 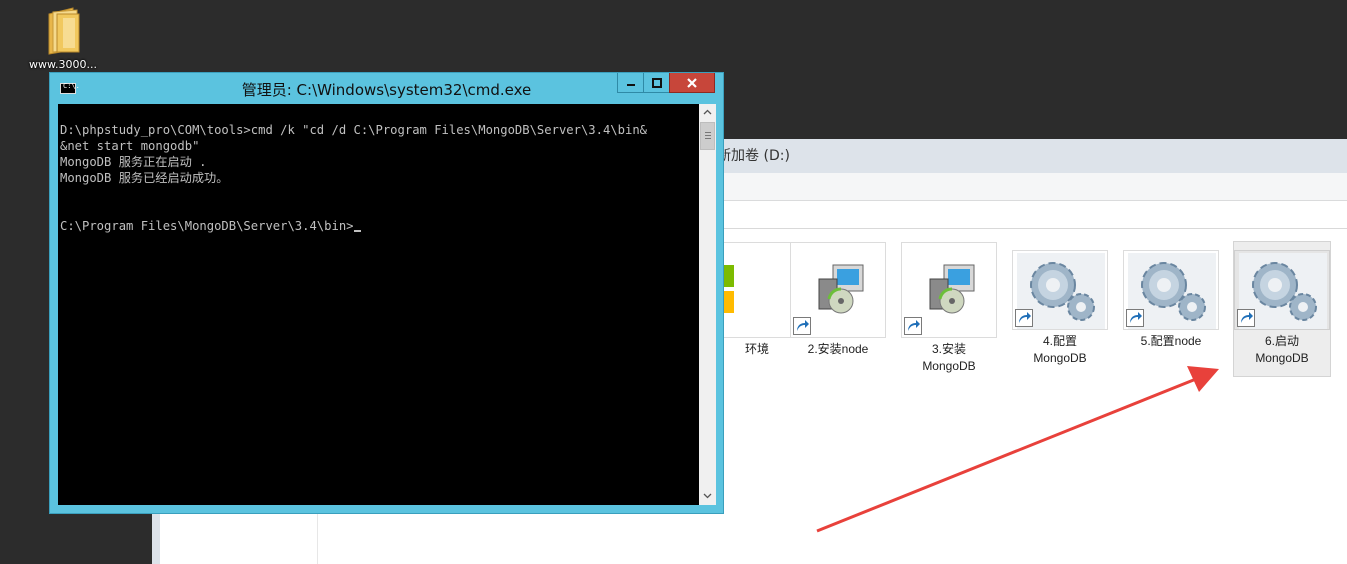 I want to click on chevron-up-icon, so click(x=707, y=112).